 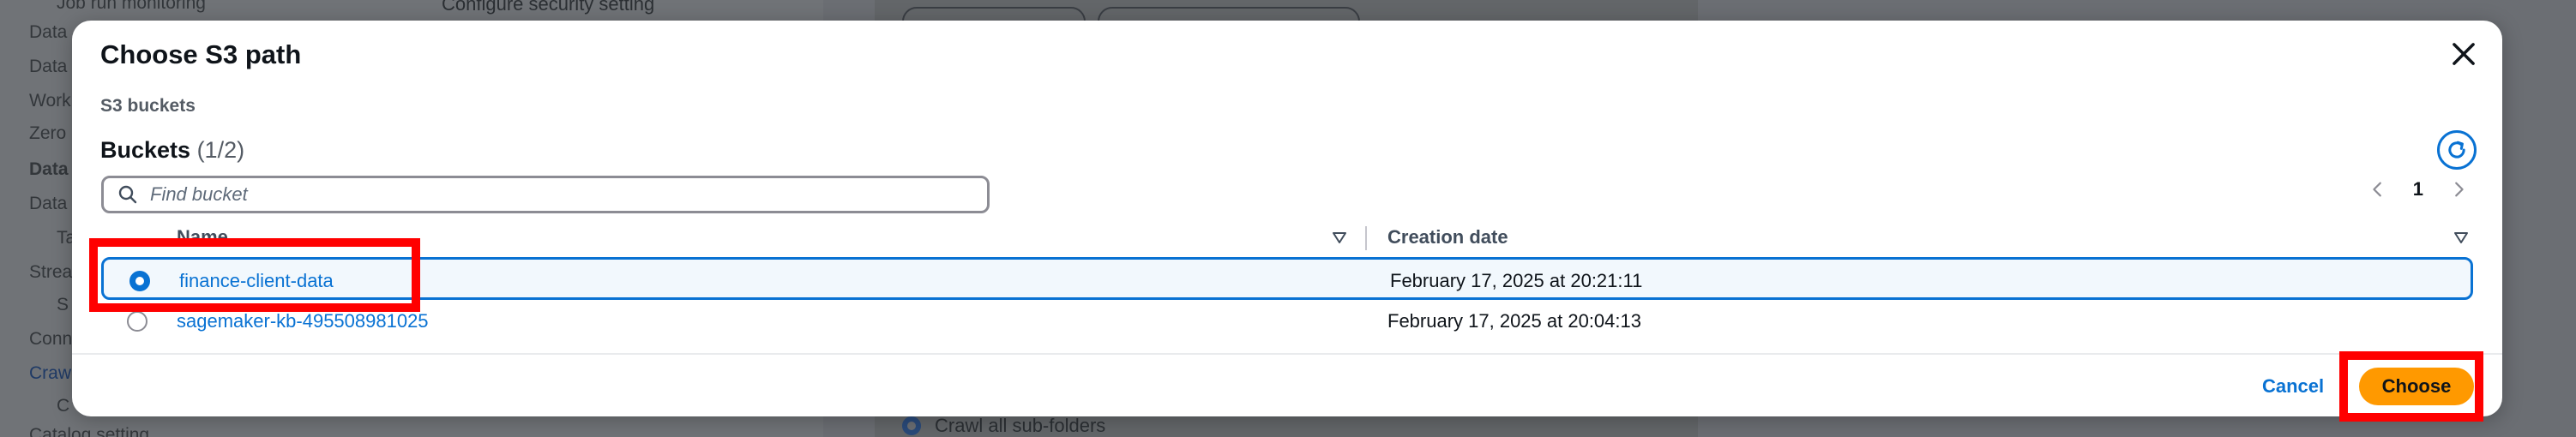 I want to click on modal-title: Choose S3 path, so click(x=201, y=54).